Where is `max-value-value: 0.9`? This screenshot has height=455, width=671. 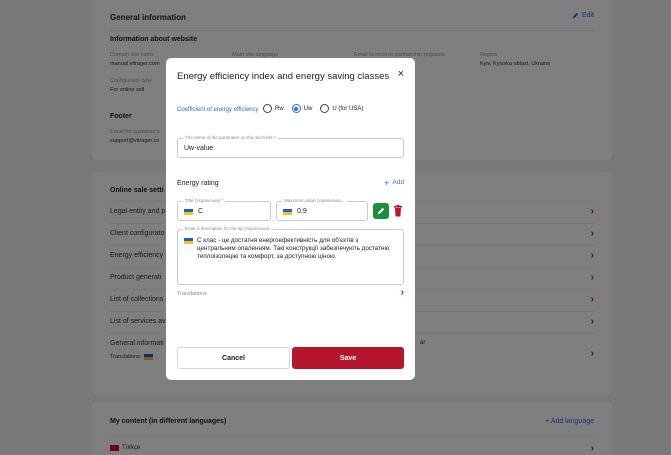
max-value-value: 0.9 is located at coordinates (302, 211).